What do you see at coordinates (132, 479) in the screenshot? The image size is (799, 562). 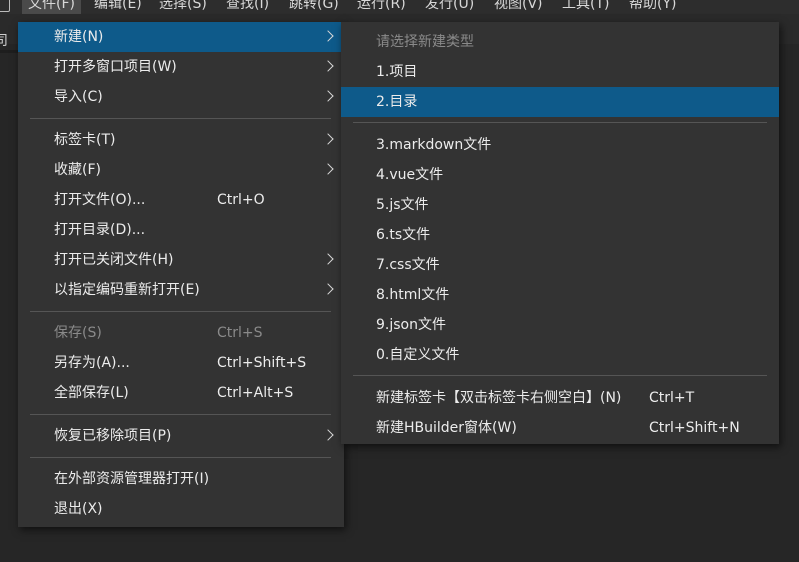 I see `menu-item-label: 在外部资源管理器打开(I)` at bounding box center [132, 479].